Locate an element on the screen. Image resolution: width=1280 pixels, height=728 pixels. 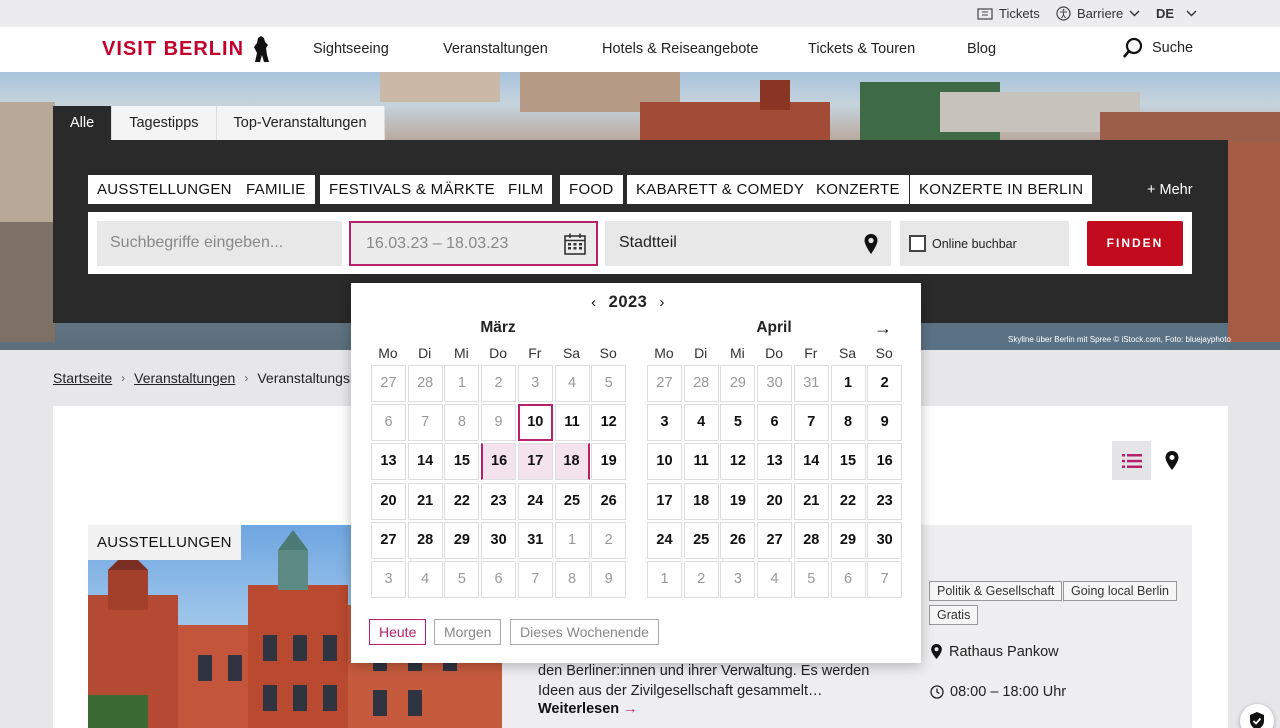
calendar-day: 23 is located at coordinates (885, 501).